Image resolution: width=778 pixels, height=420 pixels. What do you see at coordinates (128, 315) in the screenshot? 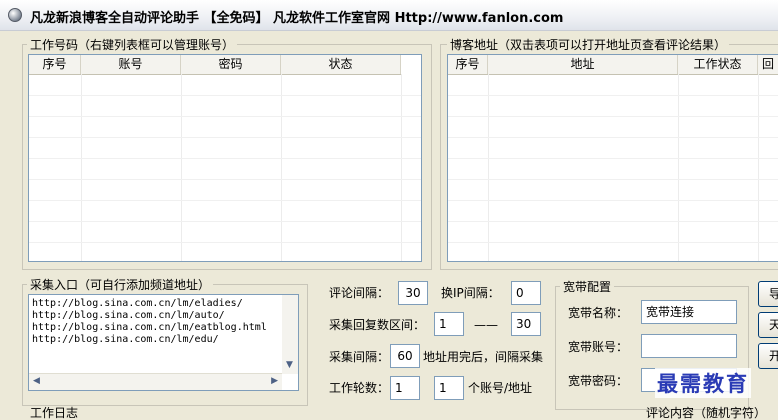
I see `collect-url-line: http://blog.sina.com.cn/lm/auto/` at bounding box center [128, 315].